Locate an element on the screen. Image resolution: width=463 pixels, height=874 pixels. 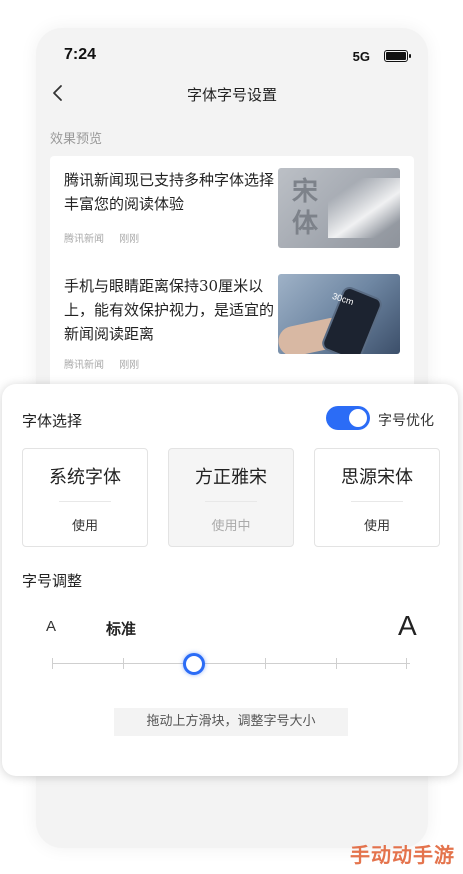
font-option-action: 使用中 is located at coordinates (231, 526).